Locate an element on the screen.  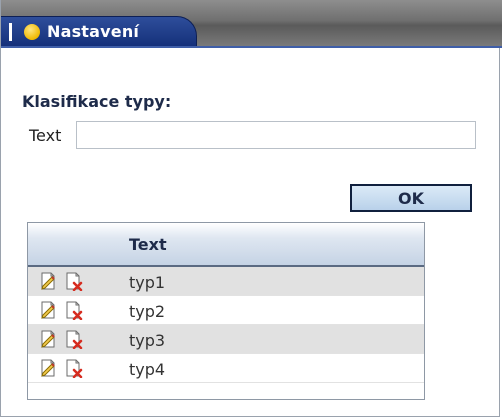
text-input is located at coordinates (276, 135).